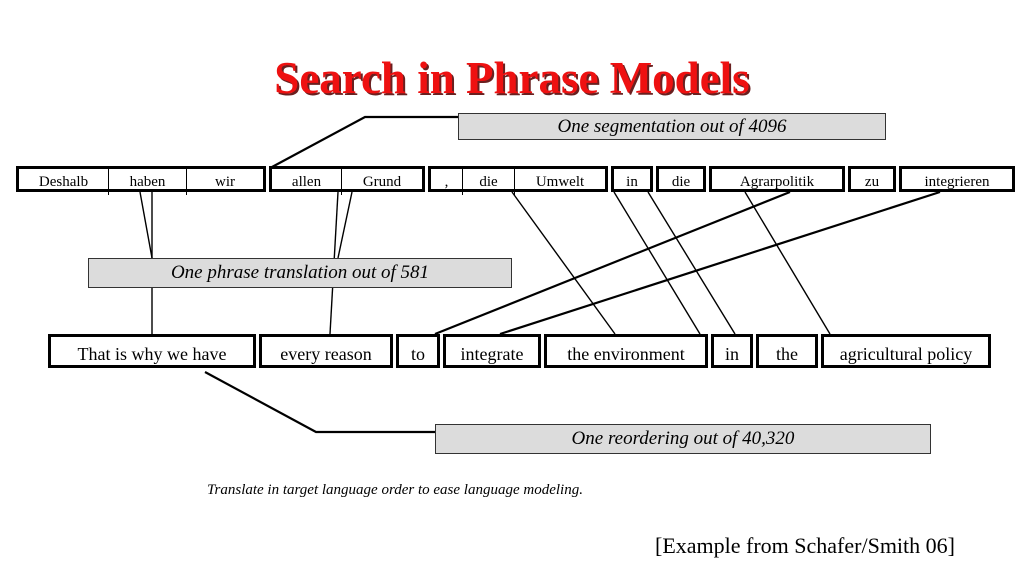 This screenshot has height=576, width=1024. I want to click on target-phrase: the environment, so click(626, 351).